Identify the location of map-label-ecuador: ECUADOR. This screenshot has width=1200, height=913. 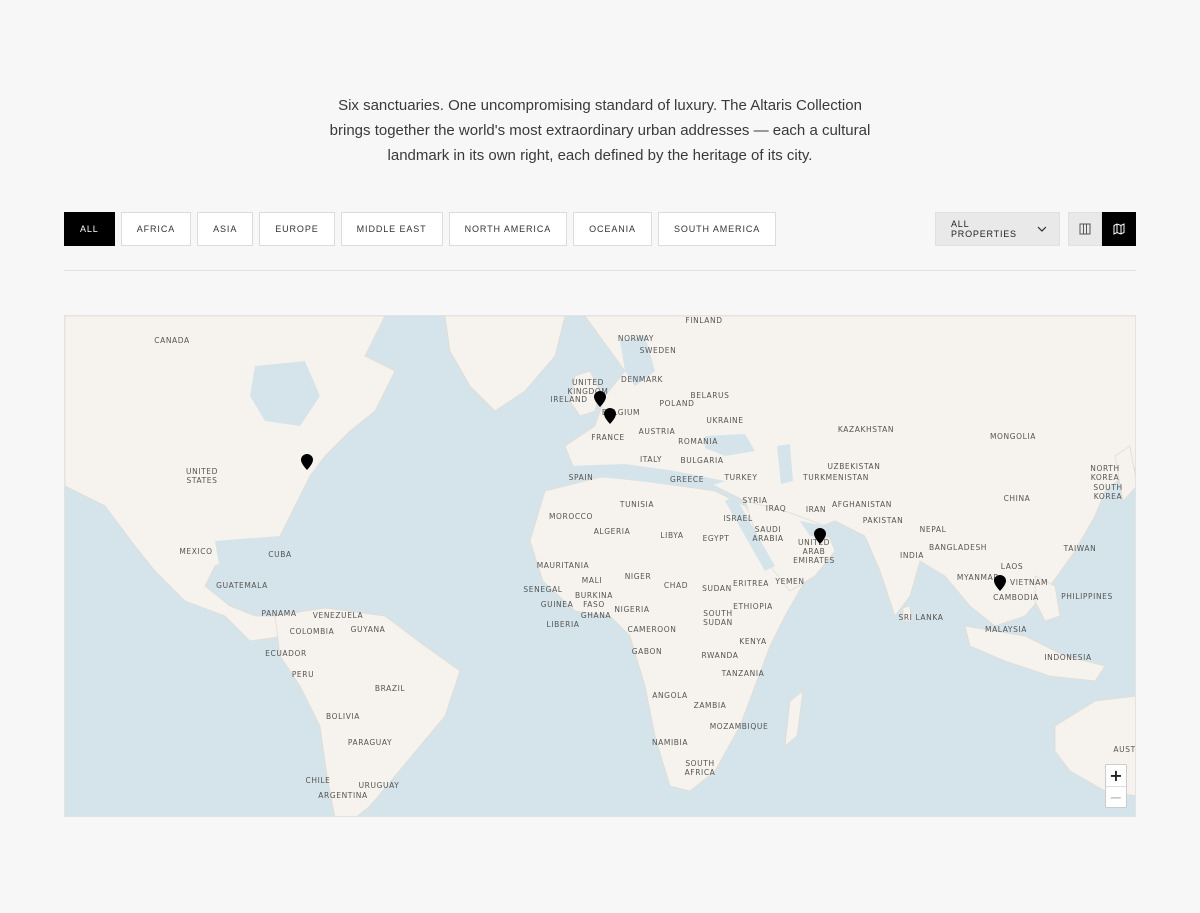
(286, 653).